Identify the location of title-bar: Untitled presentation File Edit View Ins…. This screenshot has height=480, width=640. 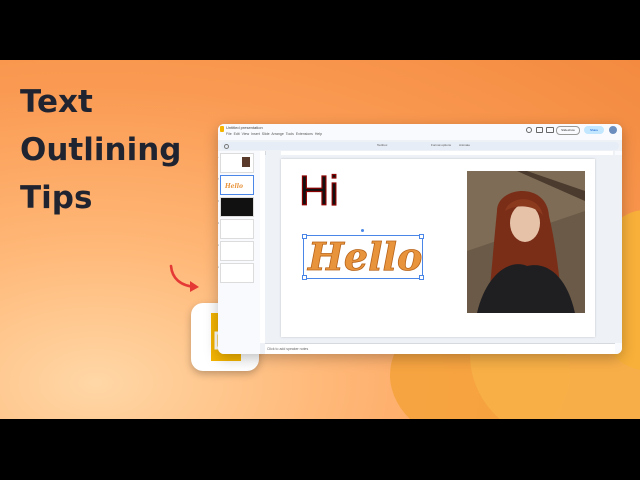
(420, 132).